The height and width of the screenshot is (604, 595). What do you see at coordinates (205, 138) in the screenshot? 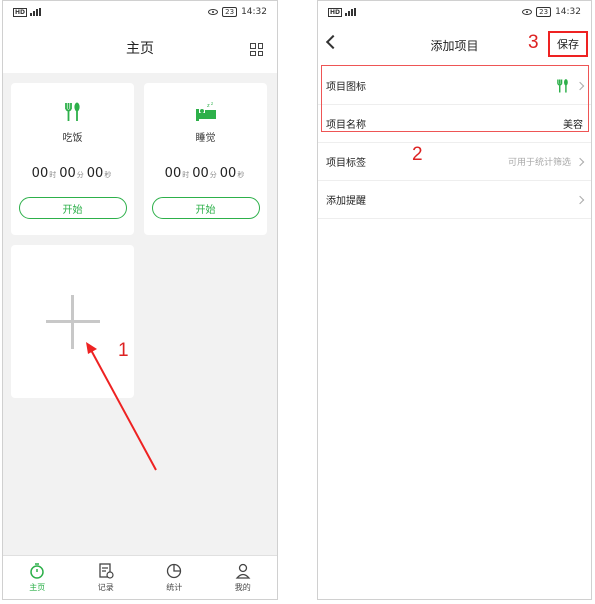
I see `card-name: 睡觉` at bounding box center [205, 138].